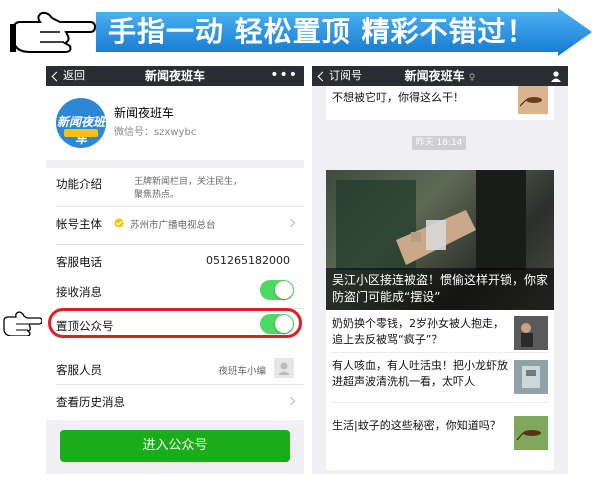  I want to click on history-label: 查看历史消息, so click(90, 402).